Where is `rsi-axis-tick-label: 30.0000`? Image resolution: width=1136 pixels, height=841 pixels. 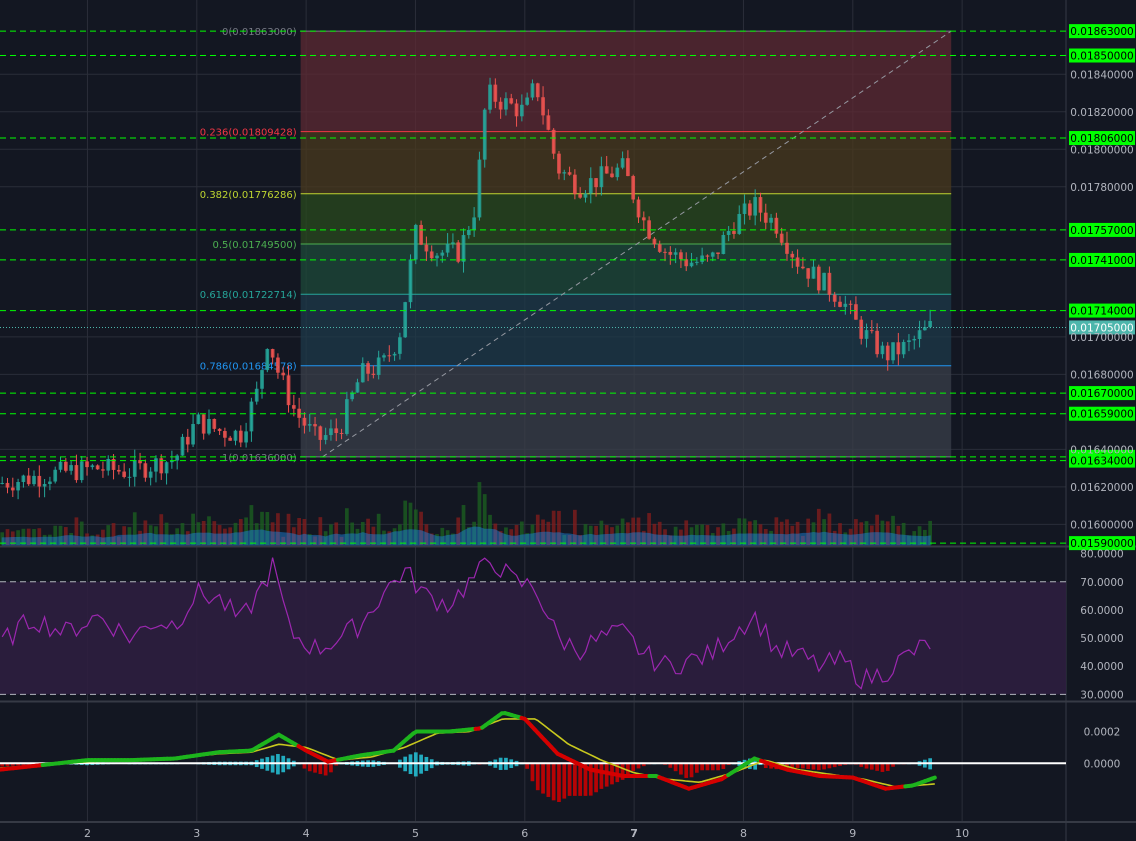 rsi-axis-tick-label: 30.0000 is located at coordinates (1101, 695).